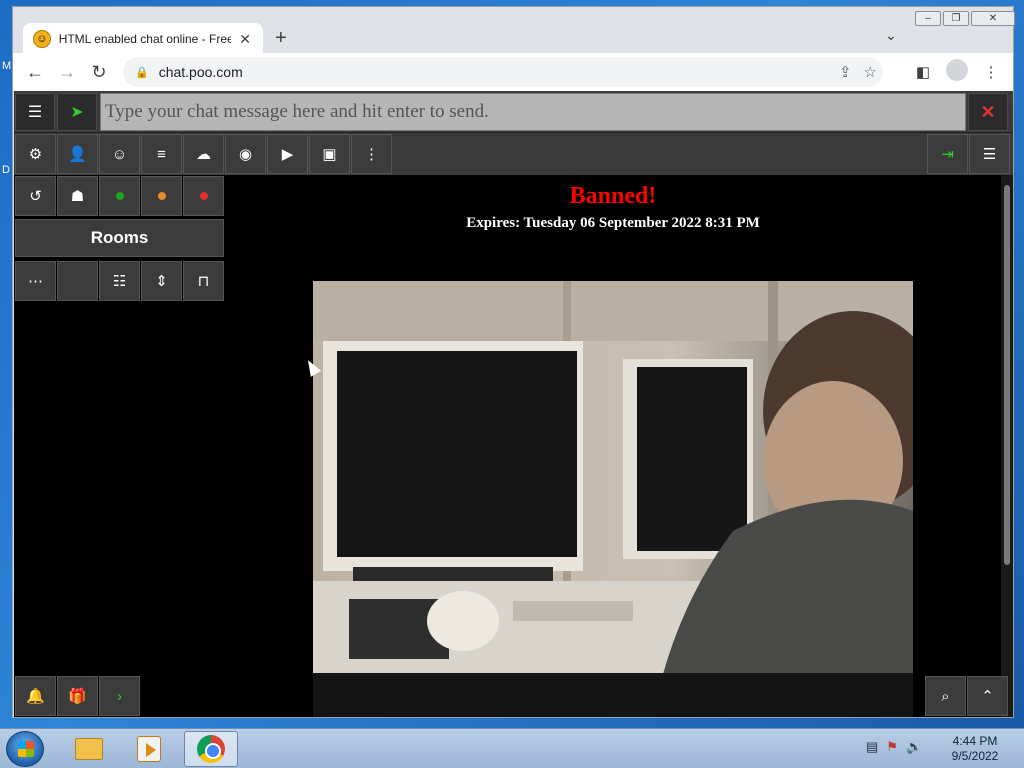 Image resolution: width=1024 pixels, height=768 pixels. I want to click on gift-icon: 🎁, so click(77, 696).